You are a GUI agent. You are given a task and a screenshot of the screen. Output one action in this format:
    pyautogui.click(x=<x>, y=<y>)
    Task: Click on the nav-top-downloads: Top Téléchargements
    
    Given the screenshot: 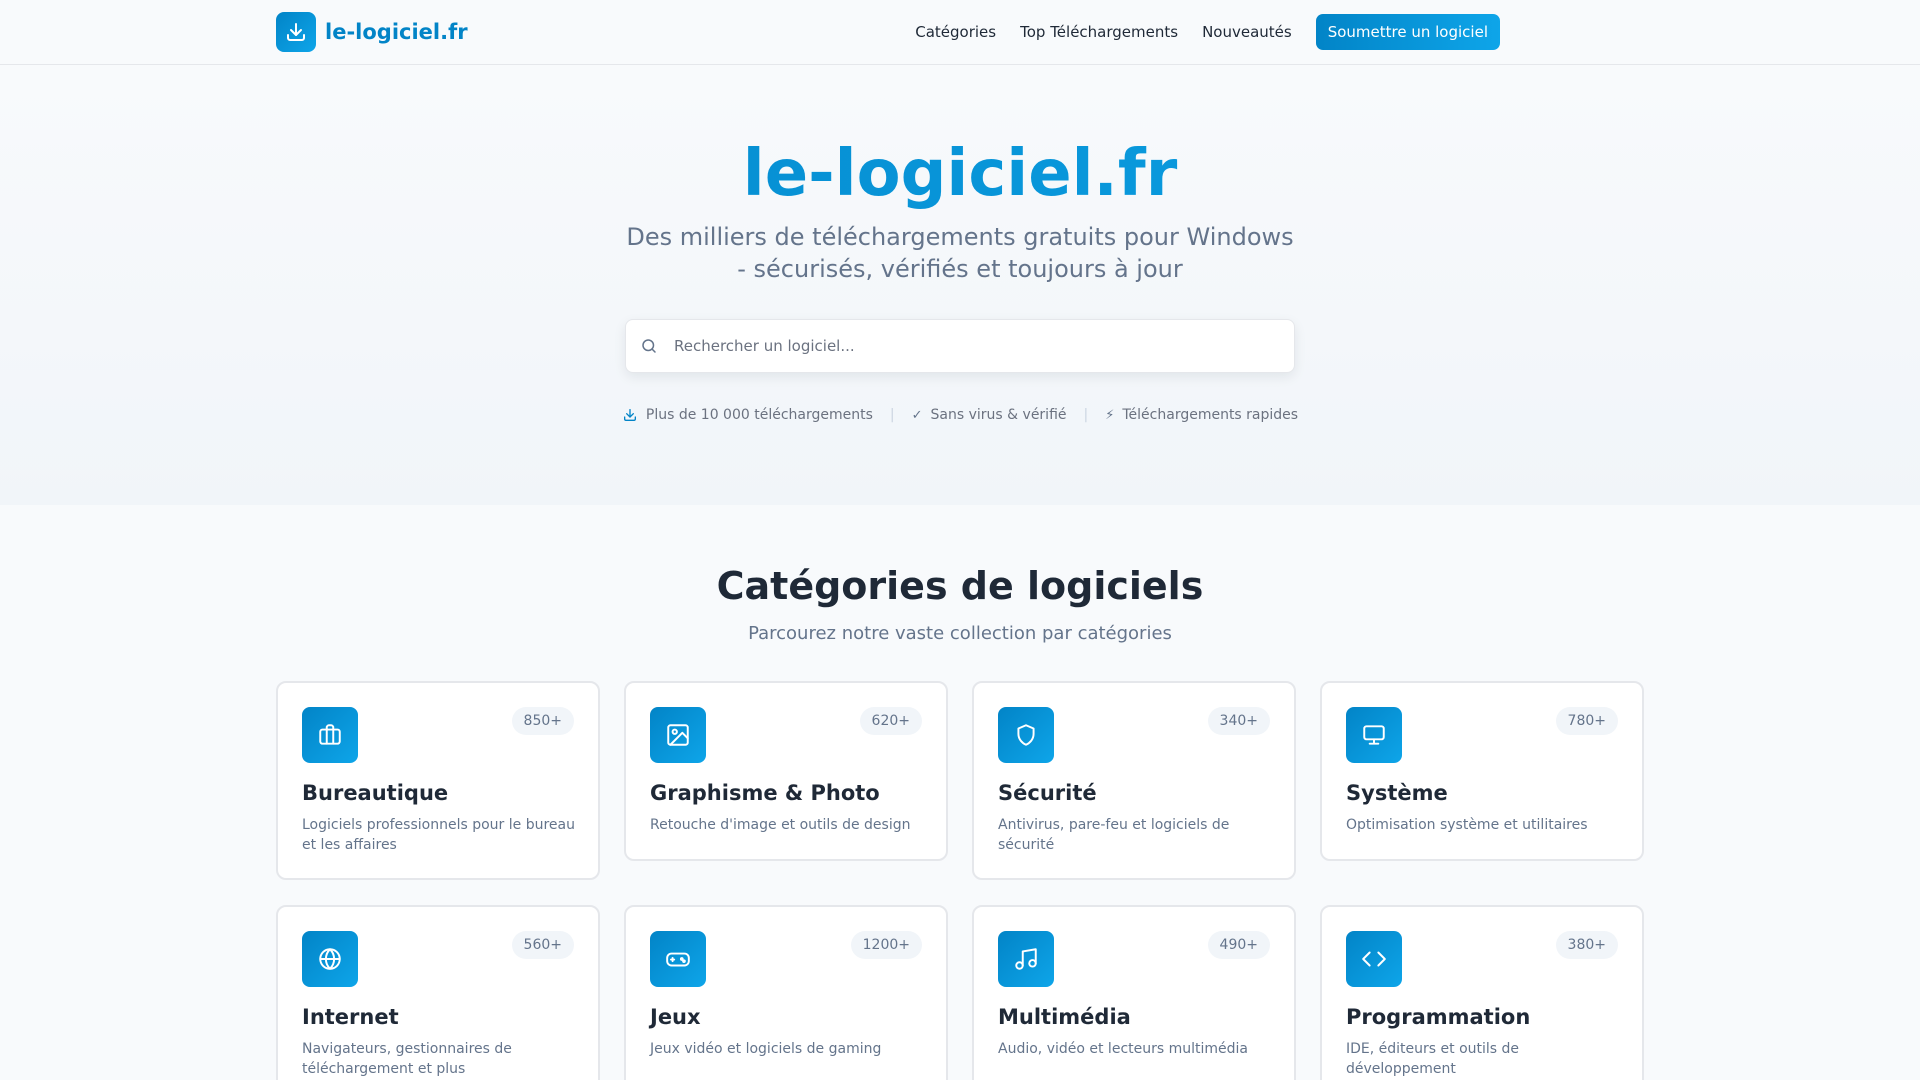 What is the action you would take?
    pyautogui.click(x=1099, y=32)
    